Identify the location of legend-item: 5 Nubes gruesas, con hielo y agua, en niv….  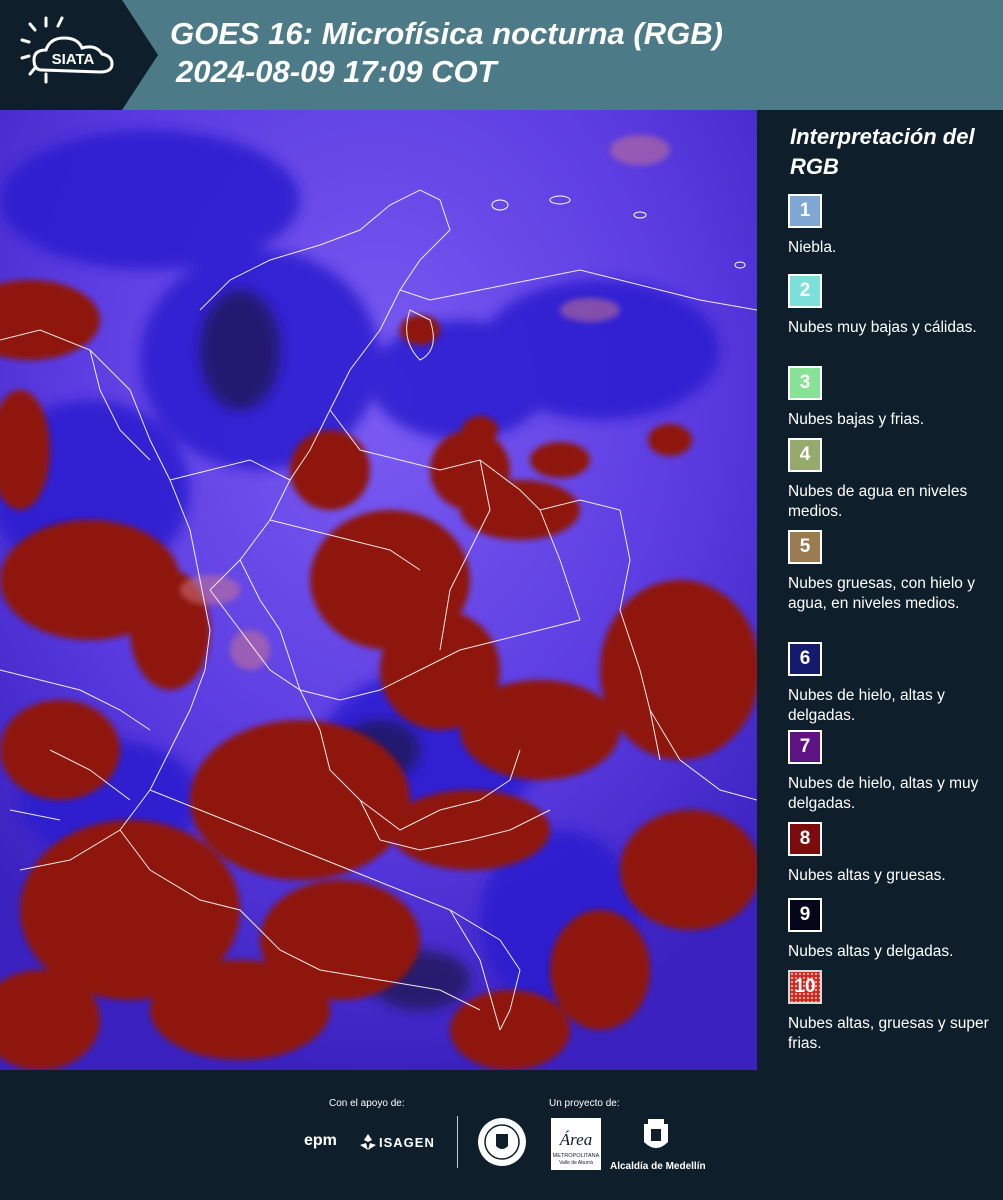
(893, 572).